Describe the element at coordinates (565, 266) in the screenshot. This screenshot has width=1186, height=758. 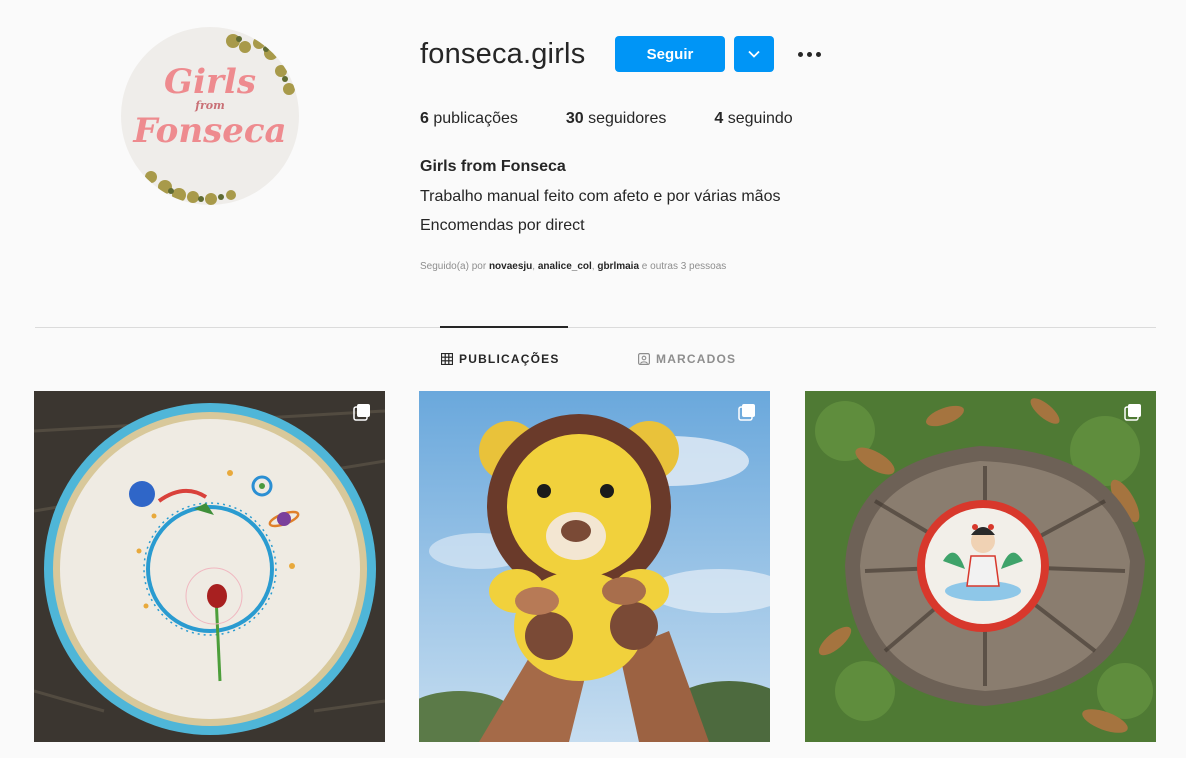
I see `follower-link: analice_col` at that location.